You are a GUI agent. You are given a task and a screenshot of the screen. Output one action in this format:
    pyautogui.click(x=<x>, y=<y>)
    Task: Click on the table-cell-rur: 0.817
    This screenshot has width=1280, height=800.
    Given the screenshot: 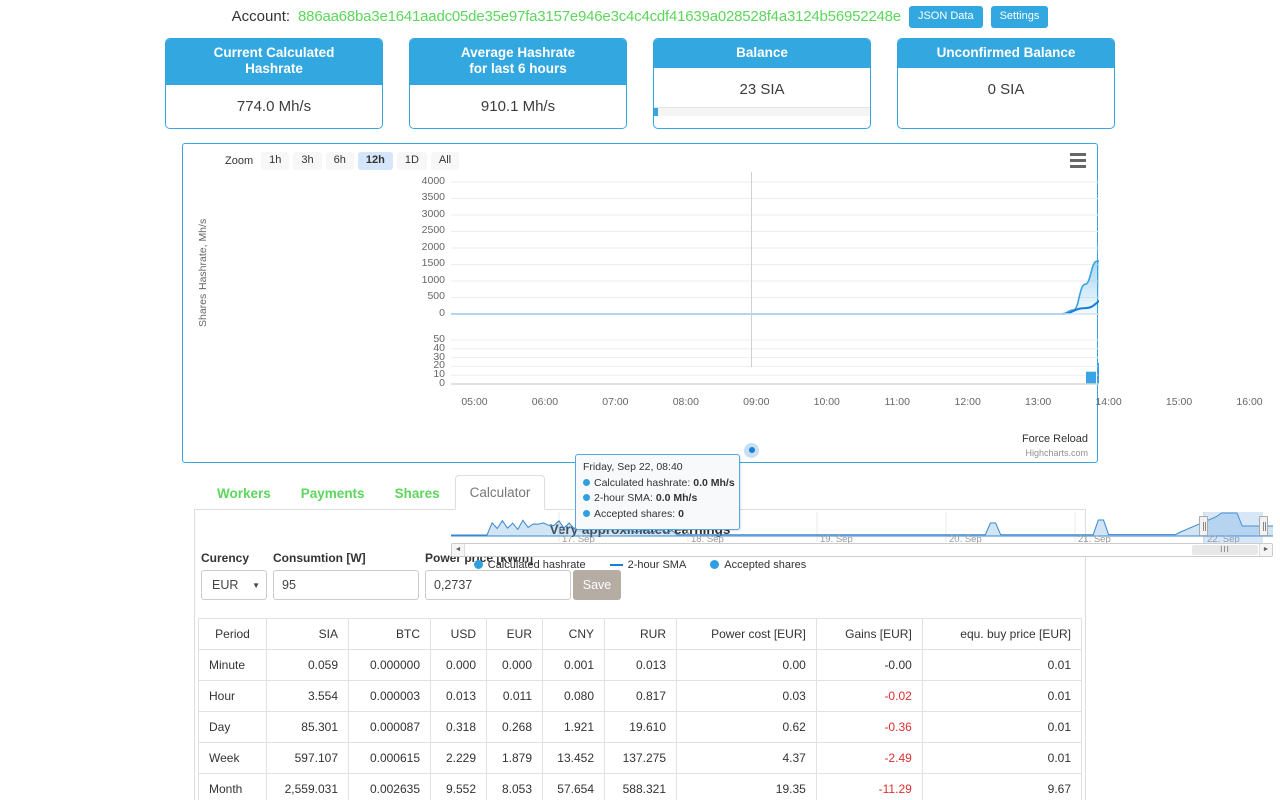 What is the action you would take?
    pyautogui.click(x=640, y=696)
    